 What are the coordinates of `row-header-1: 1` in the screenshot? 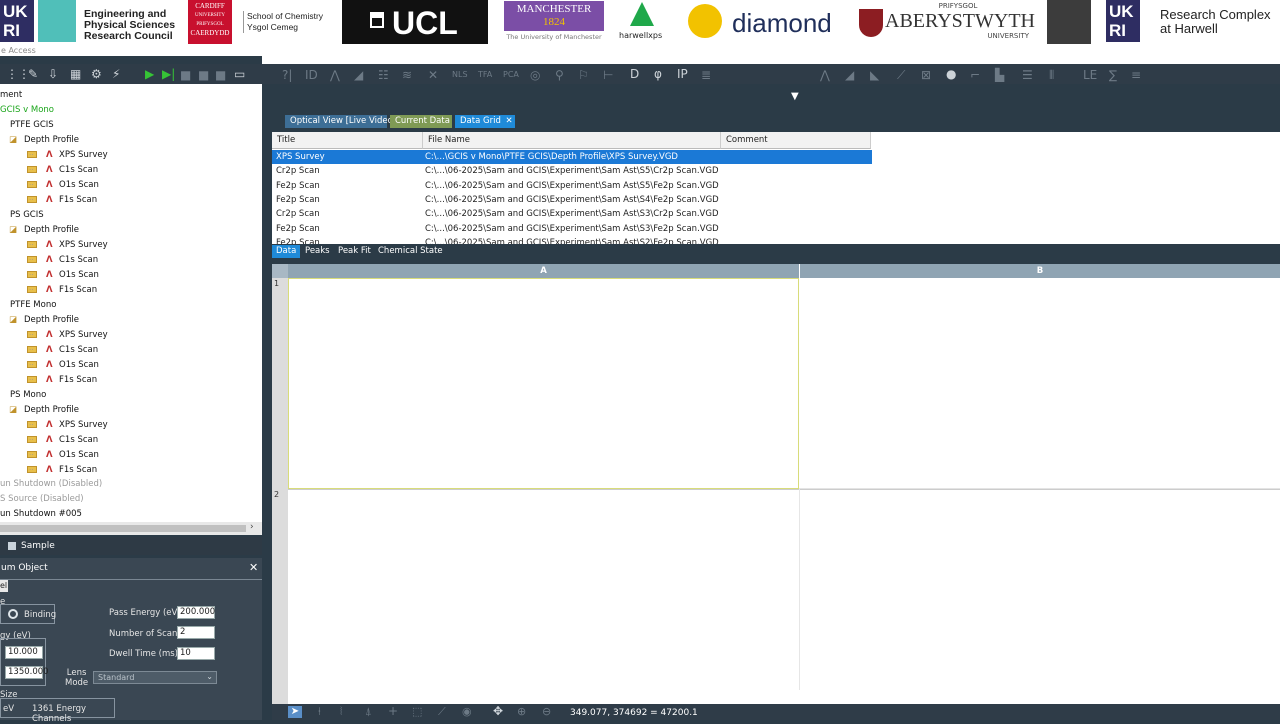 It's located at (276, 283).